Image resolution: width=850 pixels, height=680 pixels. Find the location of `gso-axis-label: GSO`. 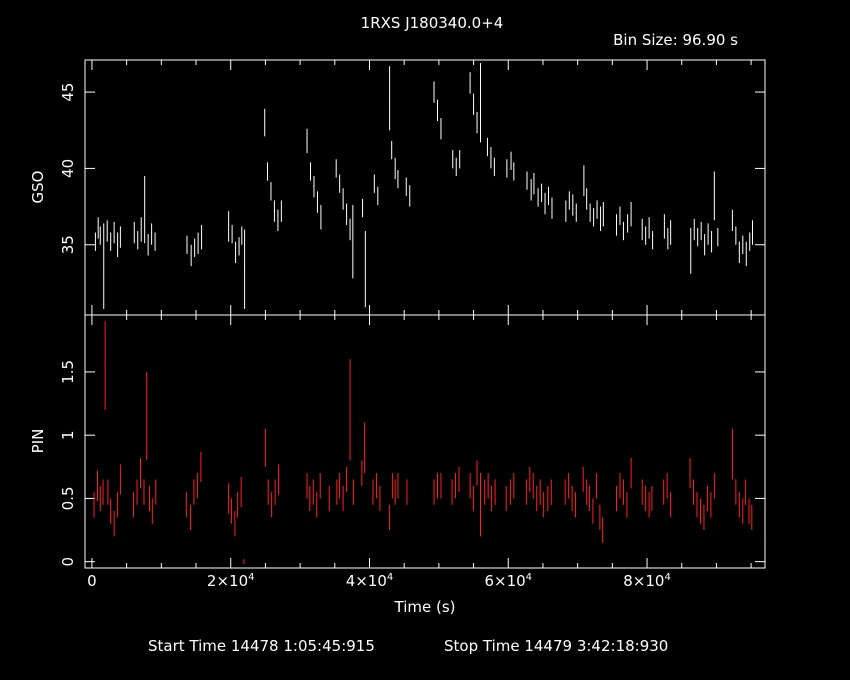

gso-axis-label: GSO is located at coordinates (38, 187).